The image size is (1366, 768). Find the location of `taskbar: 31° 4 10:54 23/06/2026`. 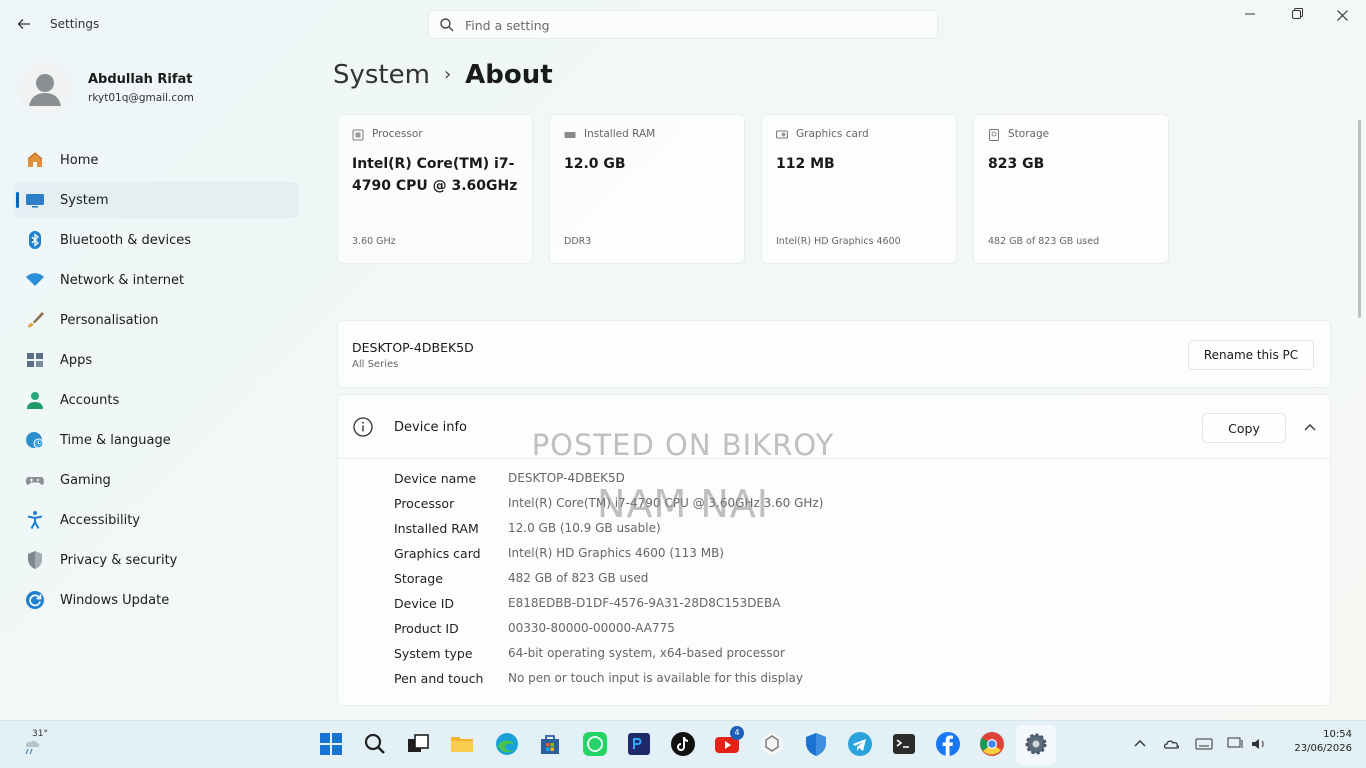

taskbar: 31° 4 10:54 23/06/2026 is located at coordinates (683, 744).